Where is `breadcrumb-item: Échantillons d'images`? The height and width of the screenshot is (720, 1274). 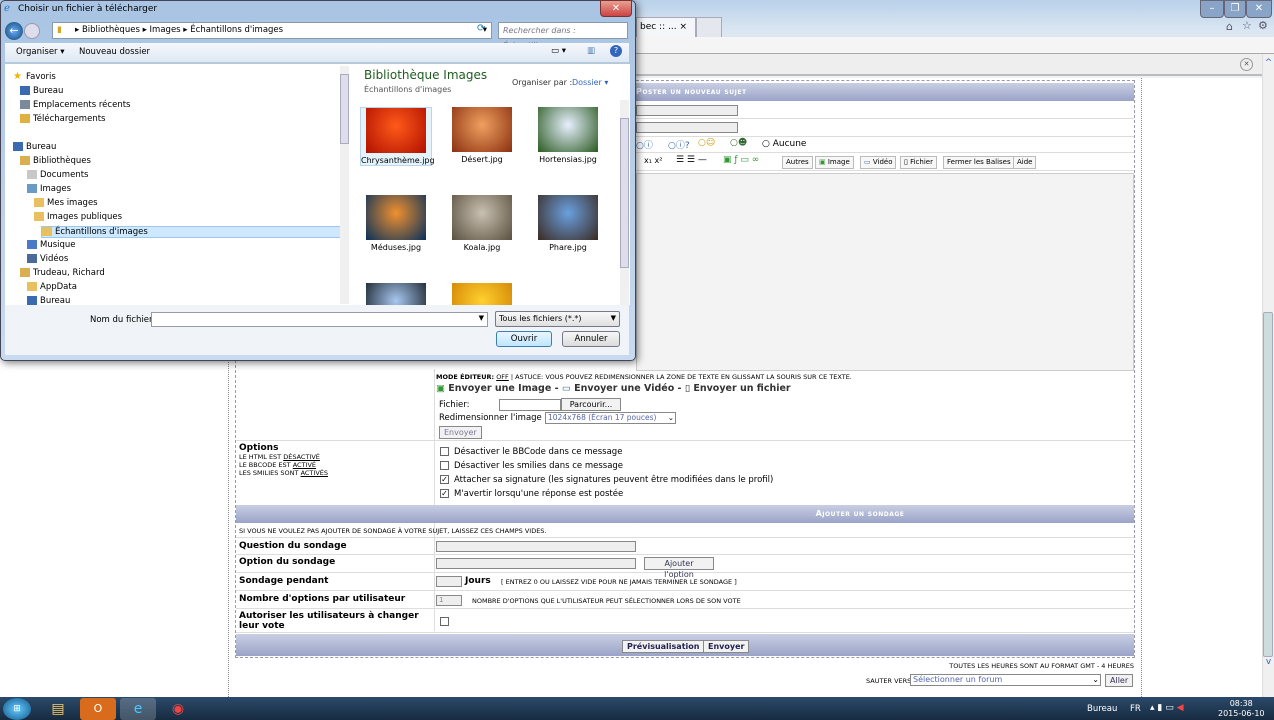
breadcrumb-item: Échantillons d'images is located at coordinates (236, 30).